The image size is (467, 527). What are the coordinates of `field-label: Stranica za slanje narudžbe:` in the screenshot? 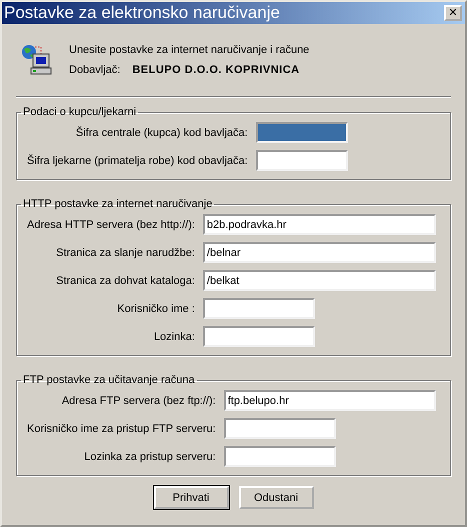 It's located at (125, 252).